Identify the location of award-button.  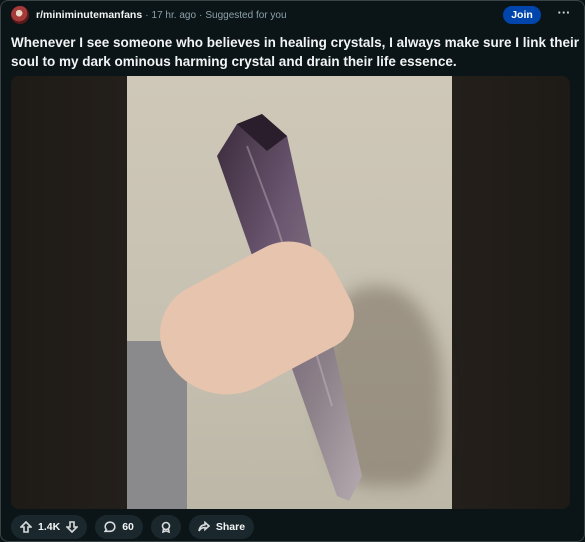
(165, 527).